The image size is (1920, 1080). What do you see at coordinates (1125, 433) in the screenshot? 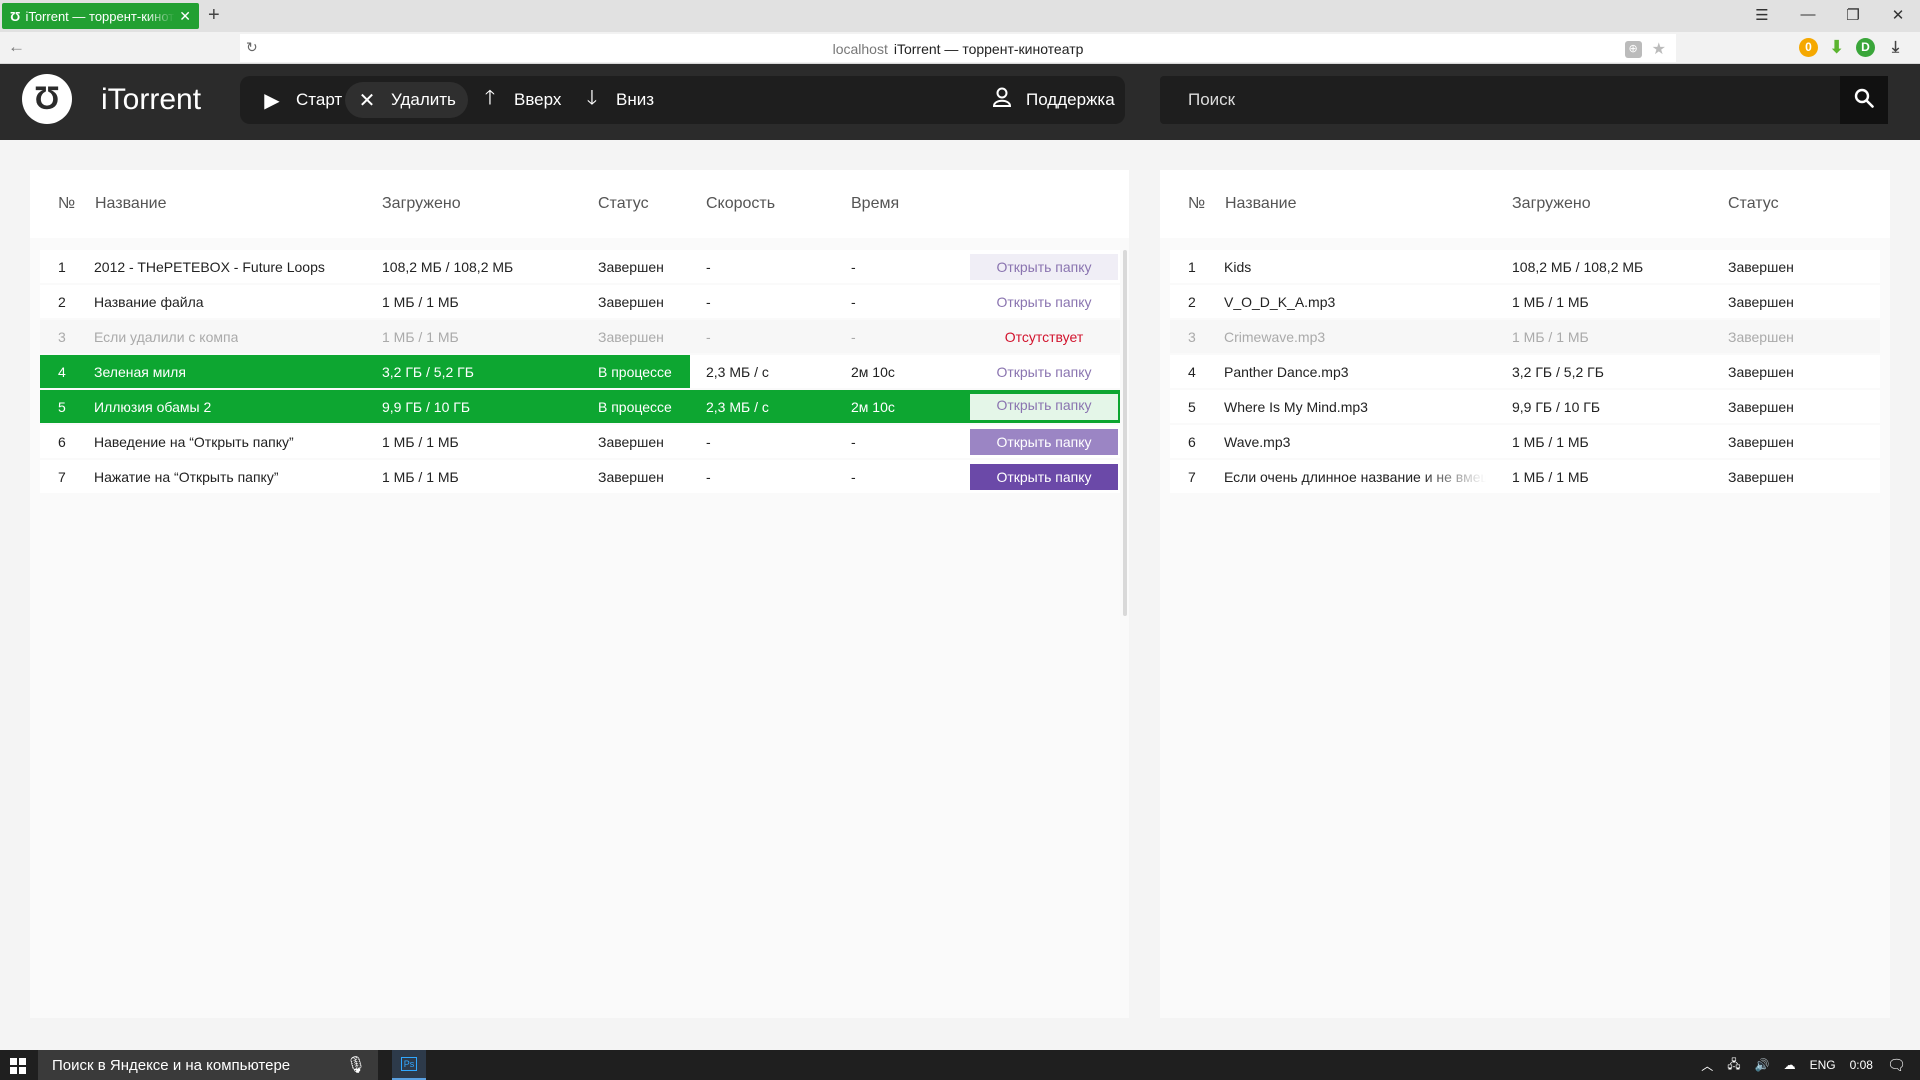
I see `scrollbar` at bounding box center [1125, 433].